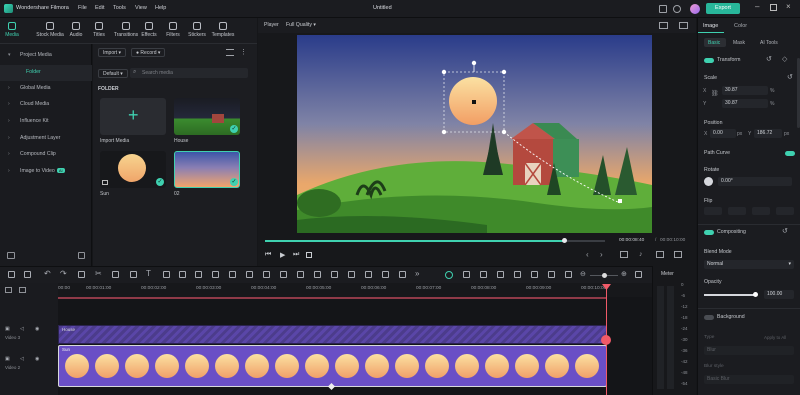 Image resolution: width=800 pixels, height=395 pixels. Describe the element at coordinates (81, 255) in the screenshot. I see `delete-folder-icon` at that location.